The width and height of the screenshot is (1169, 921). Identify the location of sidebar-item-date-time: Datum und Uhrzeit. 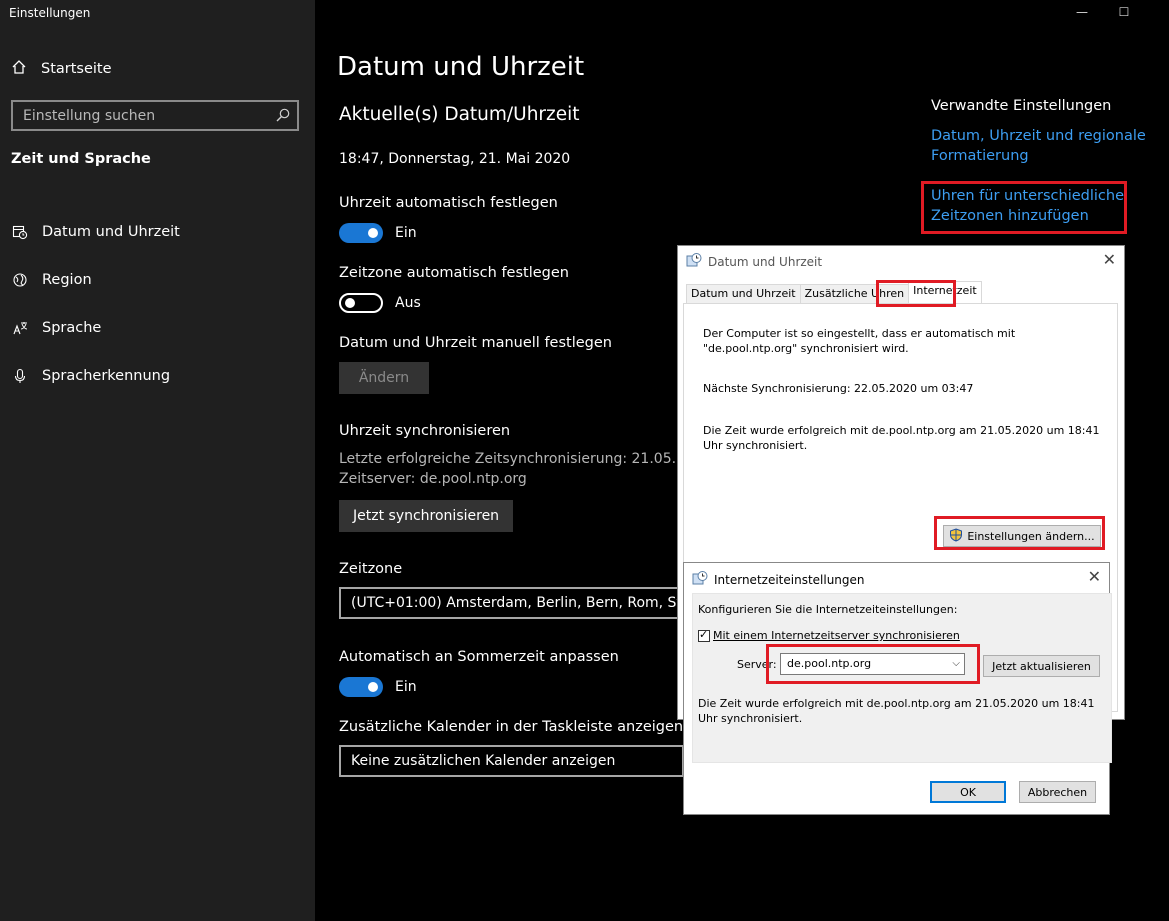
(95, 232).